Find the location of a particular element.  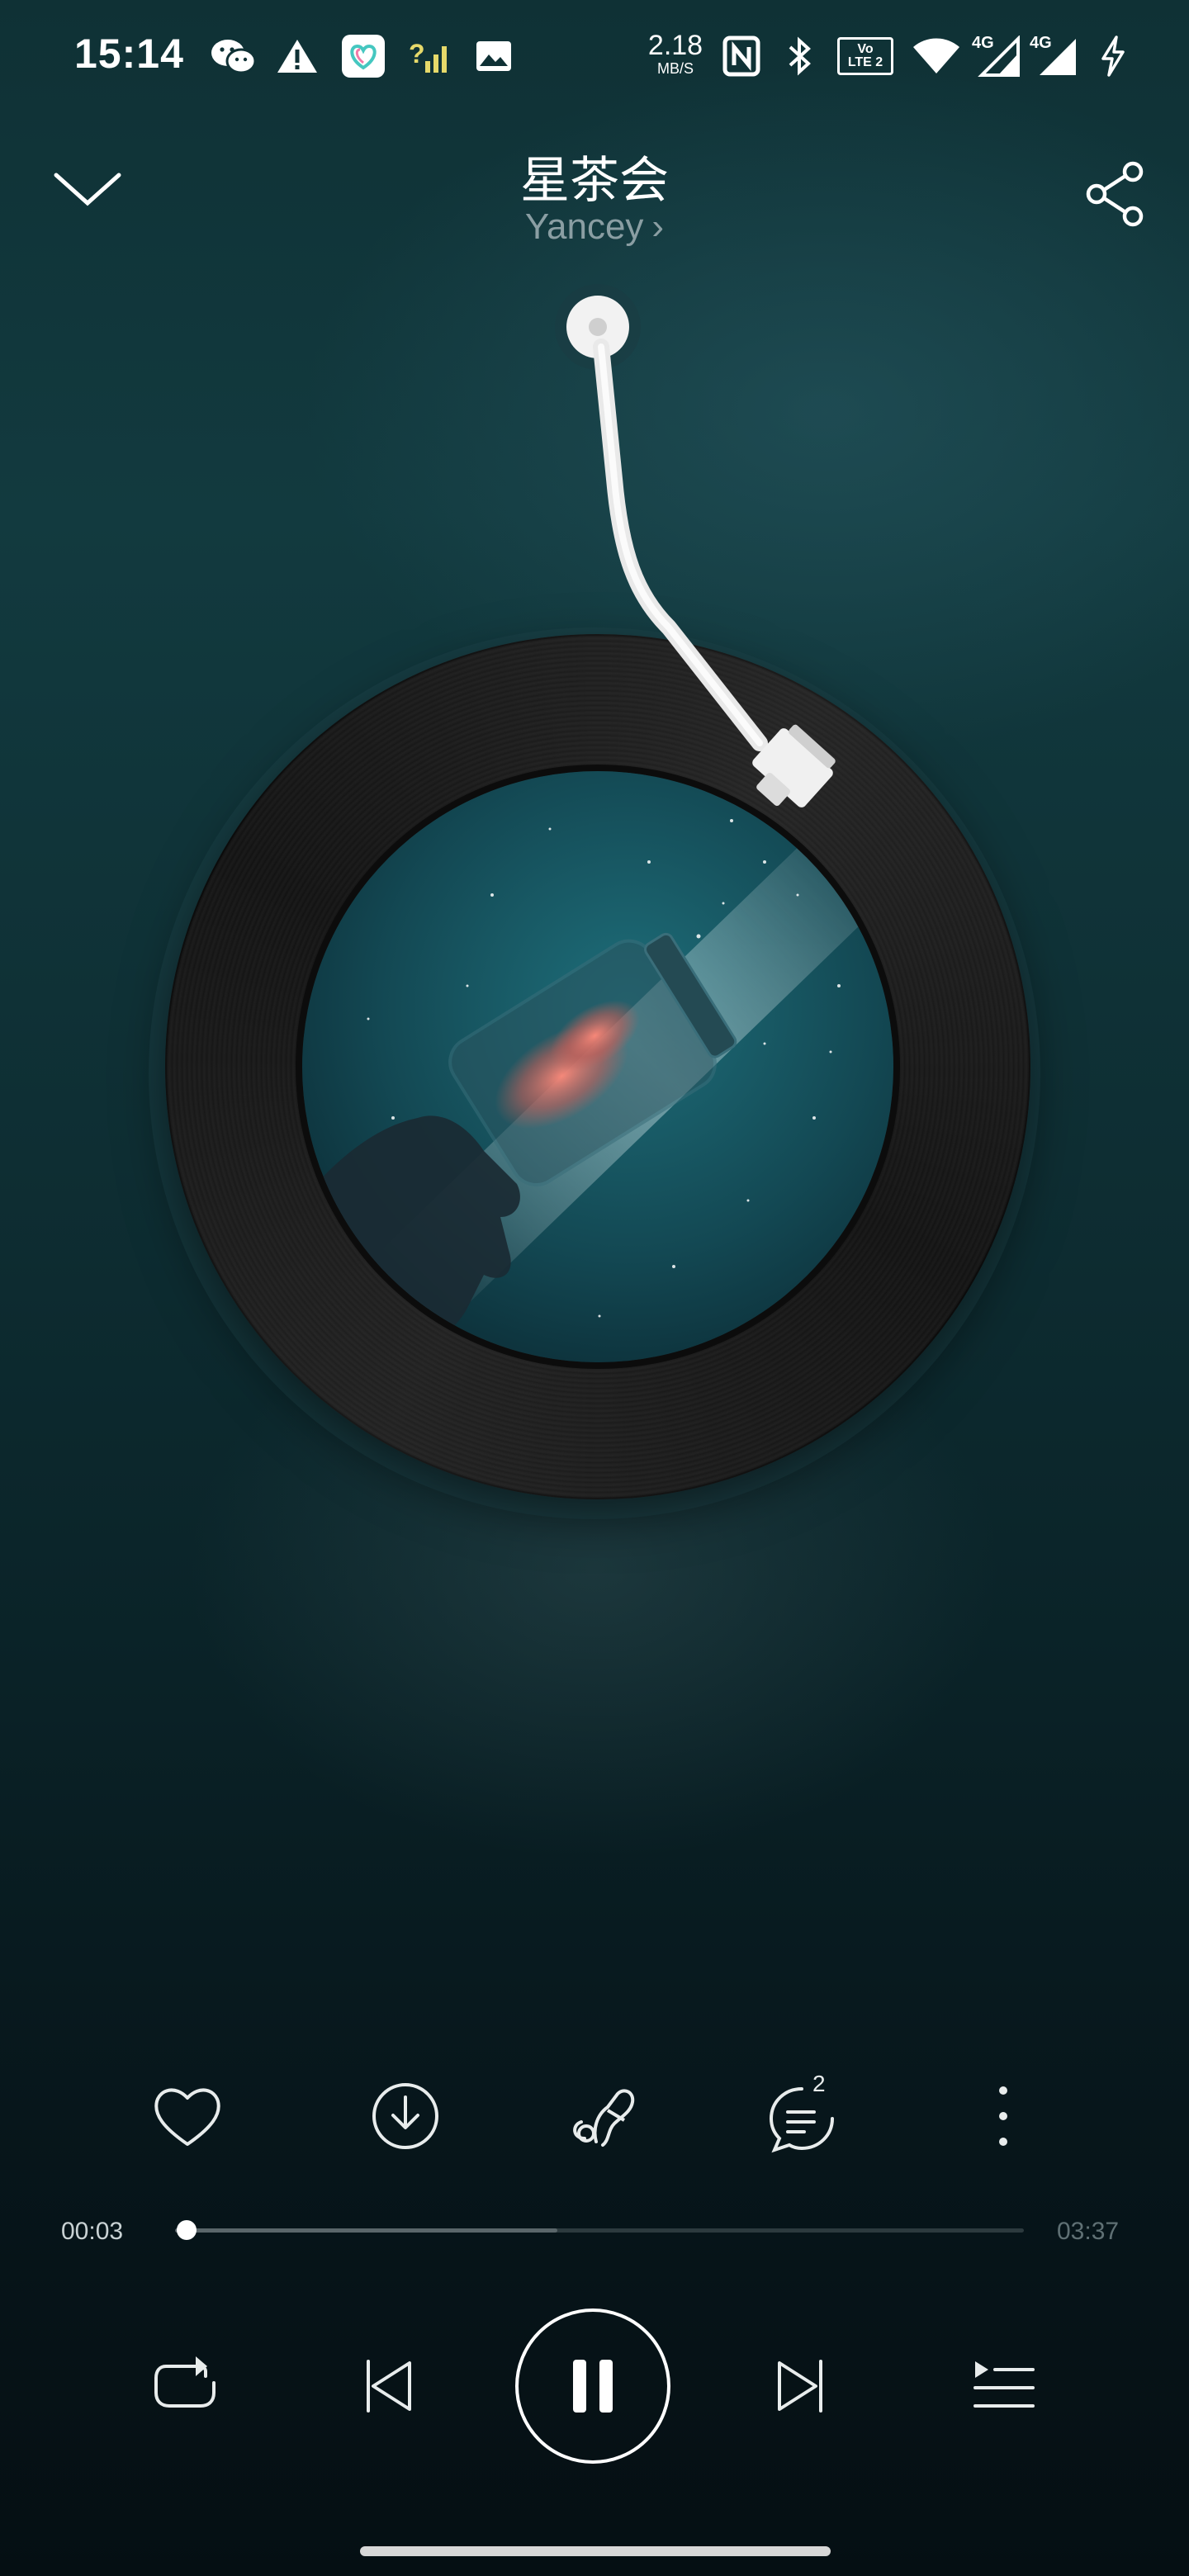

more-button is located at coordinates (1003, 2116).